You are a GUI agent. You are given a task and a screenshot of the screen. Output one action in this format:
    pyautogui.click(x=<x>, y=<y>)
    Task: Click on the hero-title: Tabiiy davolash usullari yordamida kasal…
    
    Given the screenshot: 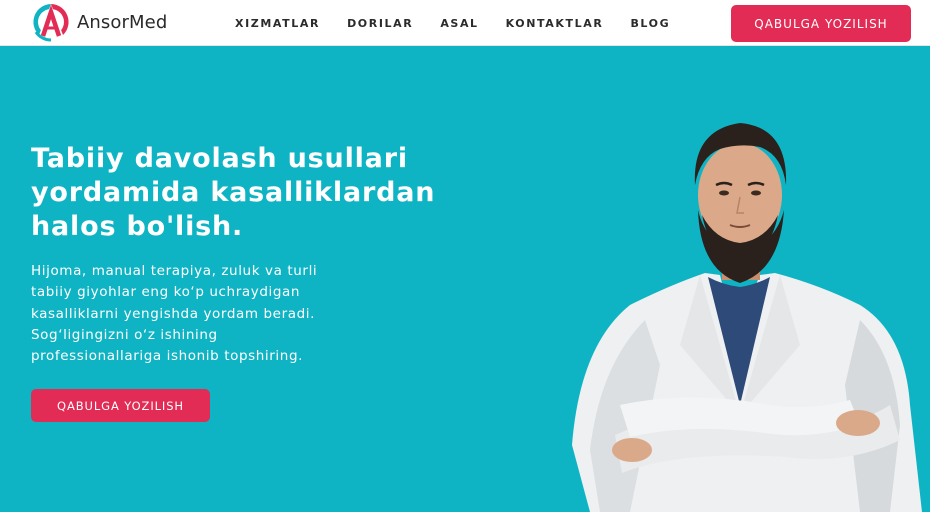 What is the action you would take?
    pyautogui.click(x=241, y=193)
    